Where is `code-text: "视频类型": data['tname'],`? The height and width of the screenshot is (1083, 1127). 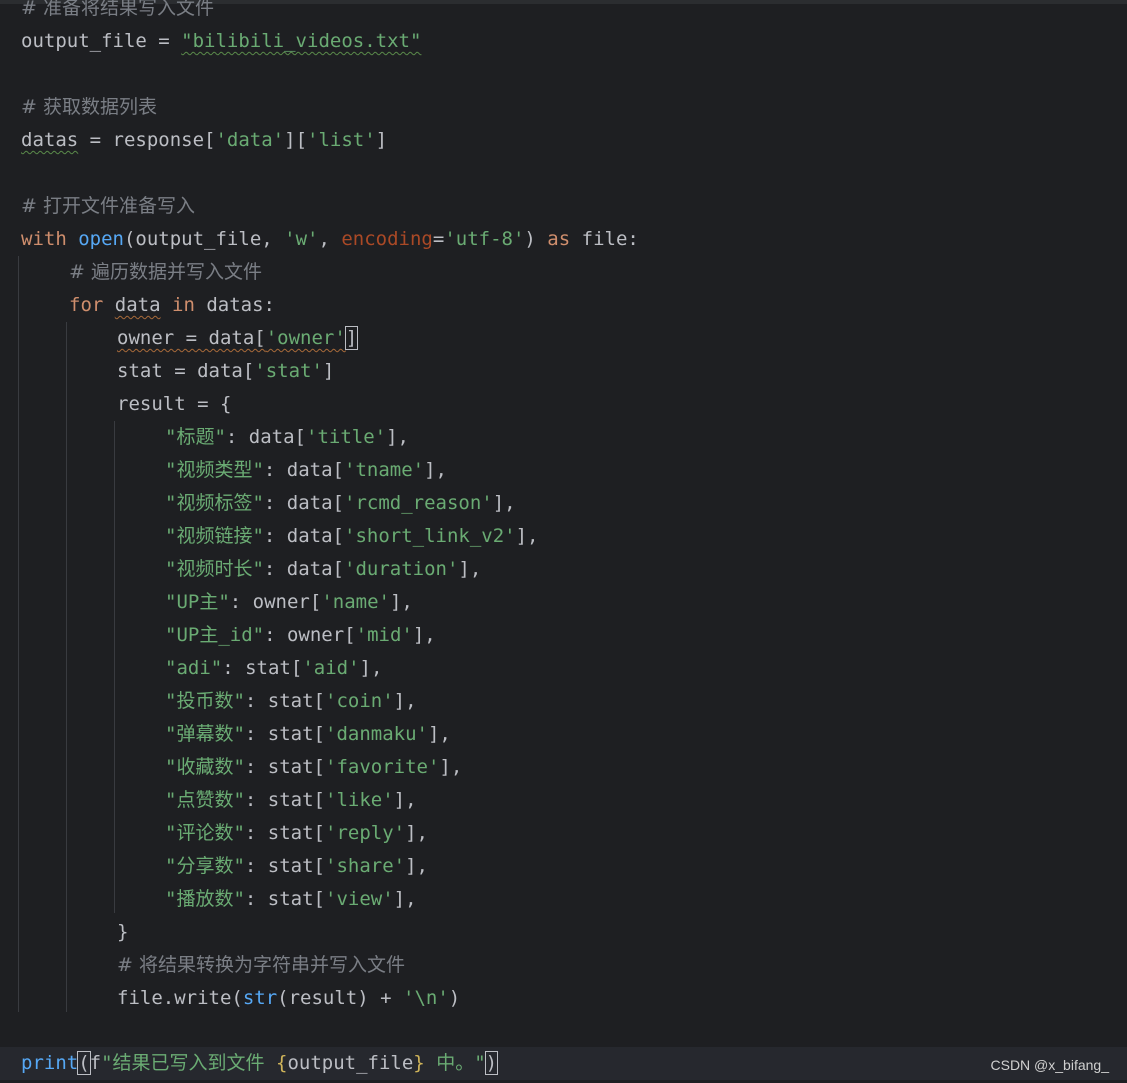 code-text: "视频类型": data['tname'], is located at coordinates (306, 470).